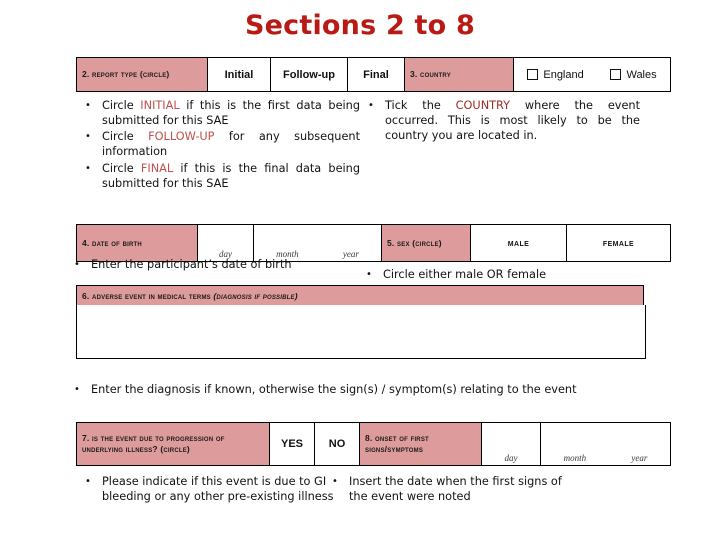  What do you see at coordinates (337, 444) in the screenshot?
I see `cell-option-no: NO` at bounding box center [337, 444].